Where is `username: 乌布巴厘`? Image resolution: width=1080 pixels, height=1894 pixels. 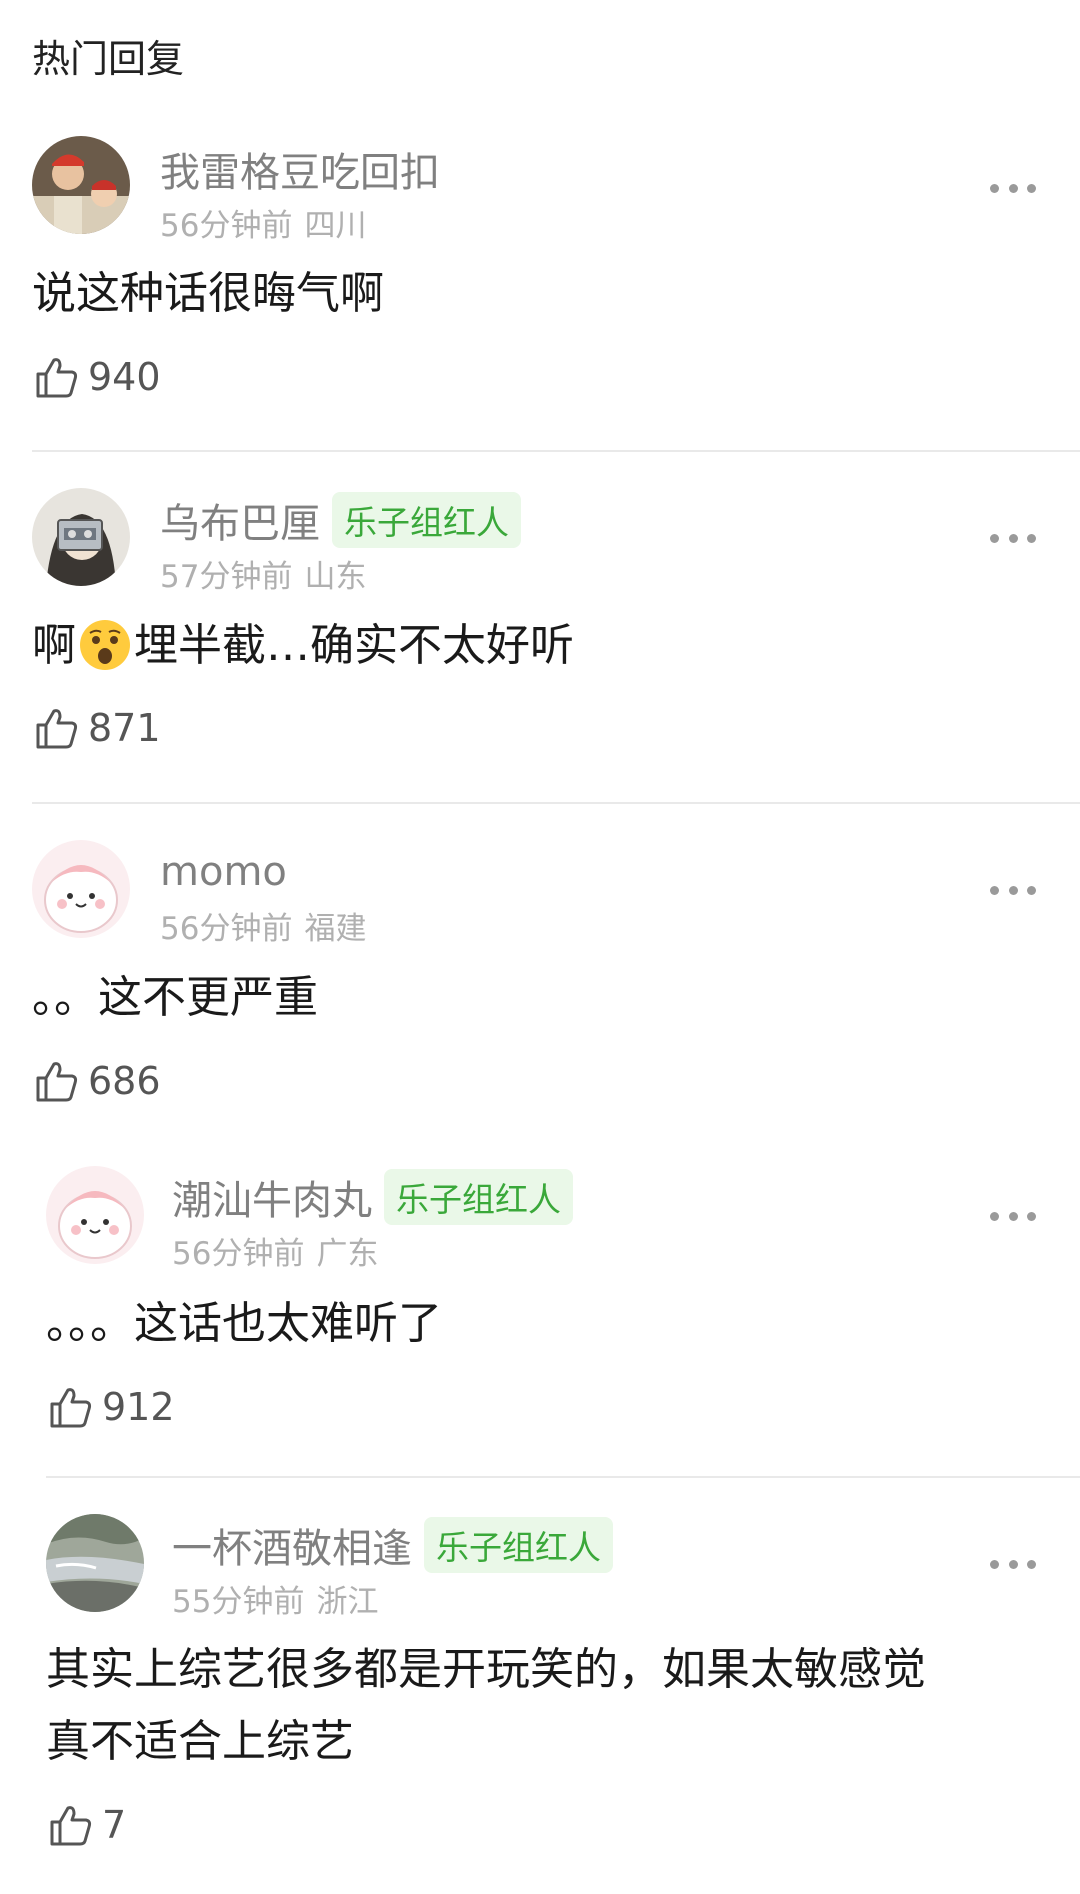
username: 乌布巴厘 is located at coordinates (240, 520).